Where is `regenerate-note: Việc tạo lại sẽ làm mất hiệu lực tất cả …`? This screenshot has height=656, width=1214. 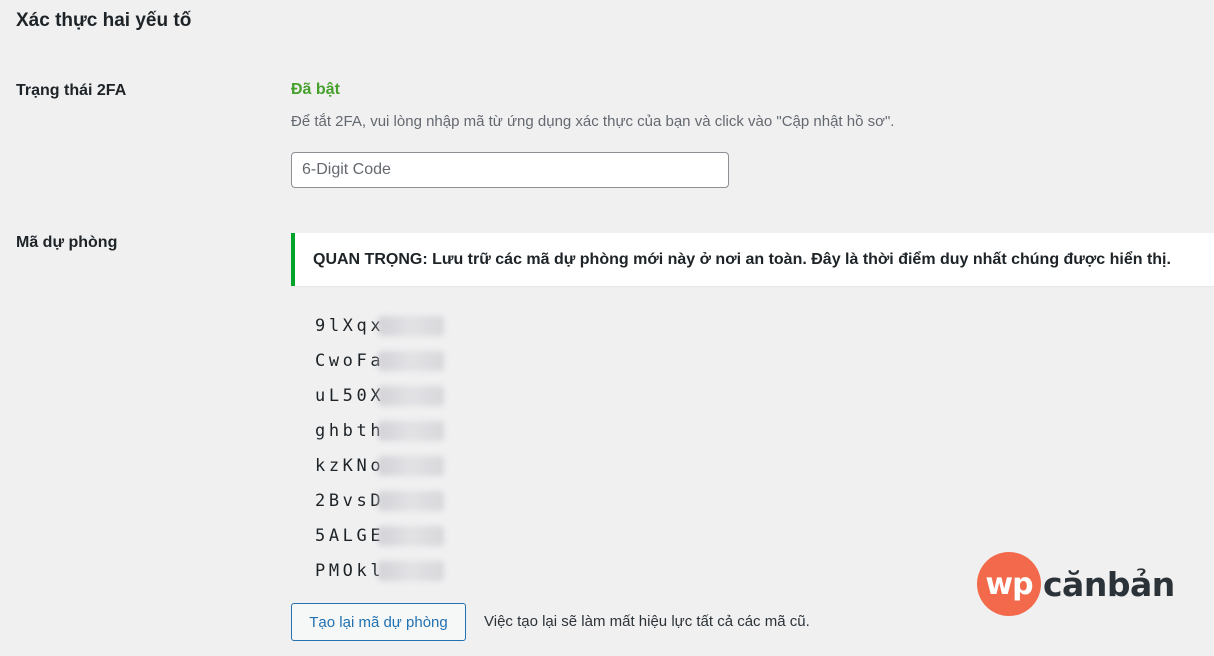 regenerate-note: Việc tạo lại sẽ làm mất hiệu lực tất cả … is located at coordinates (647, 621).